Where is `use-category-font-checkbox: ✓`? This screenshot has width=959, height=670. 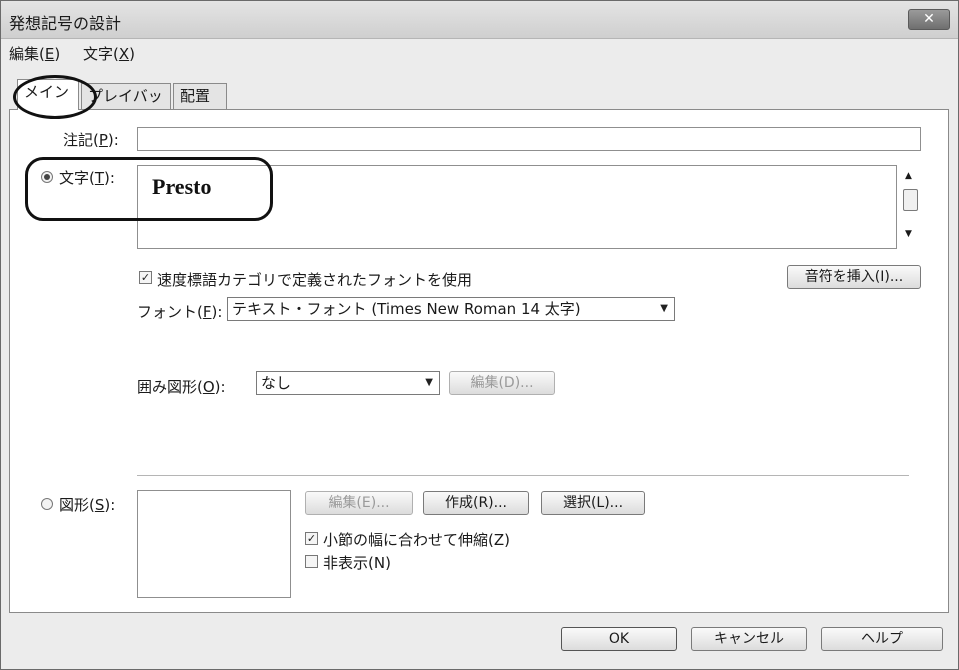
use-category-font-checkbox: ✓ is located at coordinates (145, 277).